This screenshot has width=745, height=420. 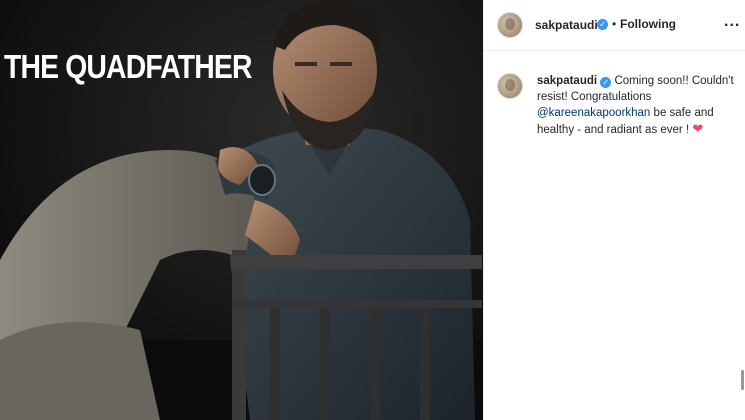 What do you see at coordinates (566, 25) in the screenshot?
I see `header-username: sakpataudi` at bounding box center [566, 25].